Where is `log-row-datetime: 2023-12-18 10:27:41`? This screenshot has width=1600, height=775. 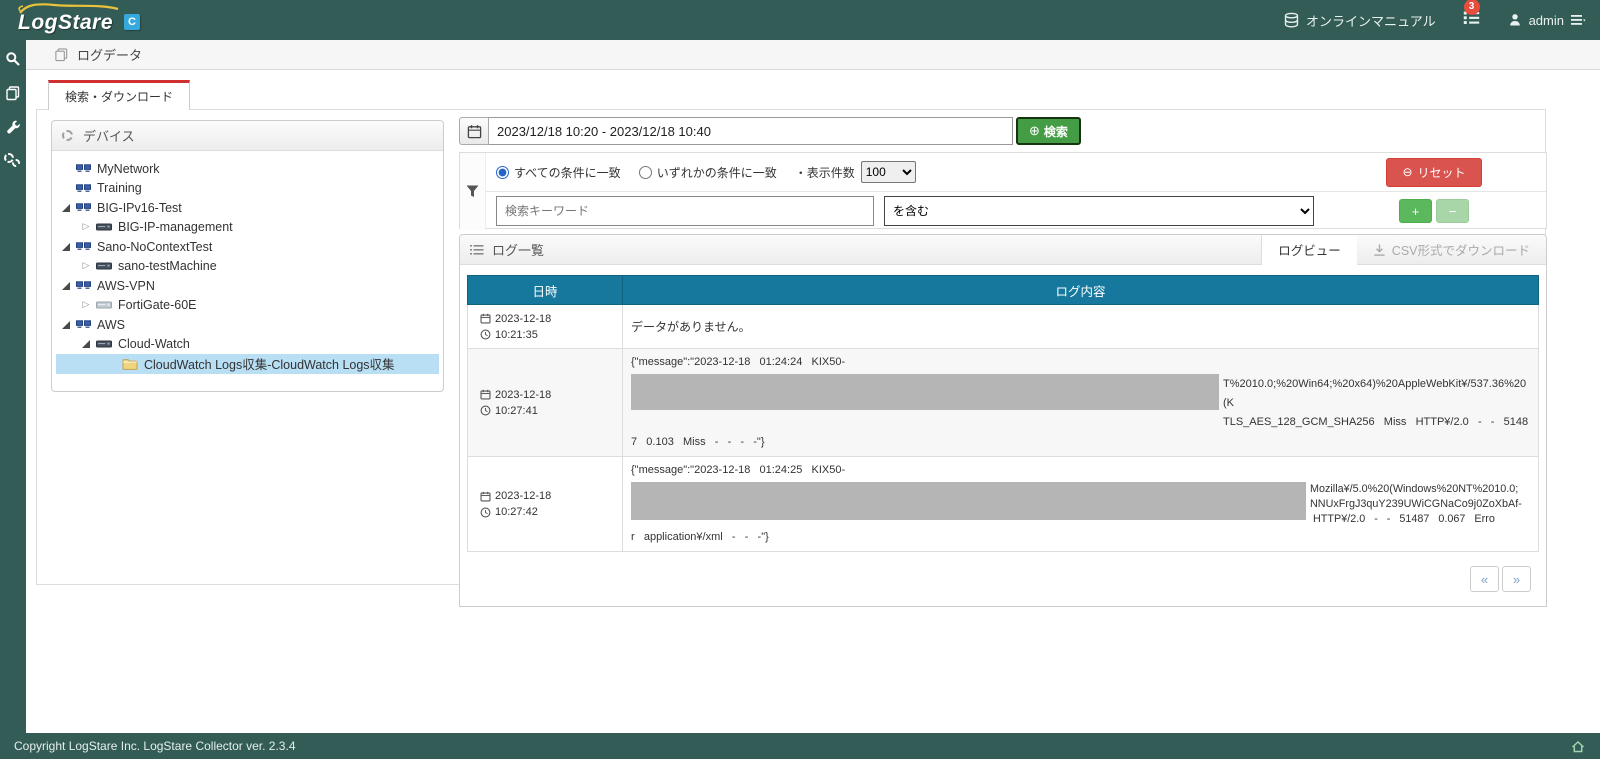
log-row-datetime: 2023-12-18 10:27:41 is located at coordinates (545, 402).